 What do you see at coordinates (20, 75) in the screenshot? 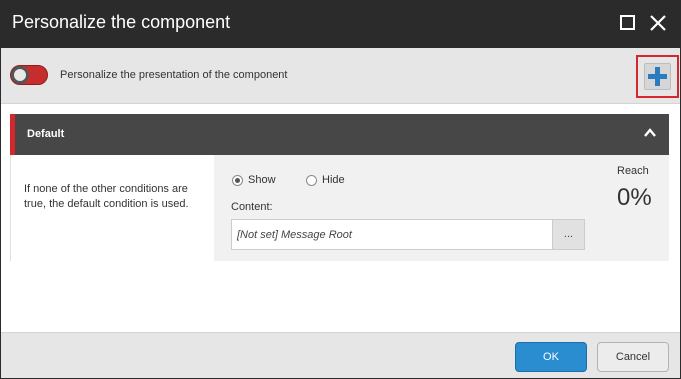
I see `toggle-knob` at bounding box center [20, 75].